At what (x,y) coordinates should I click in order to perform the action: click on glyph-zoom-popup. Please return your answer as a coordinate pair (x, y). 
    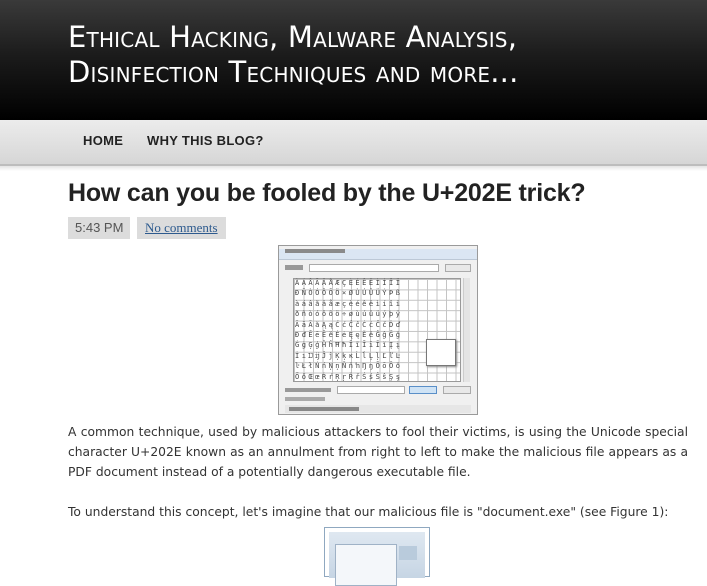
    Looking at the image, I should click on (441, 352).